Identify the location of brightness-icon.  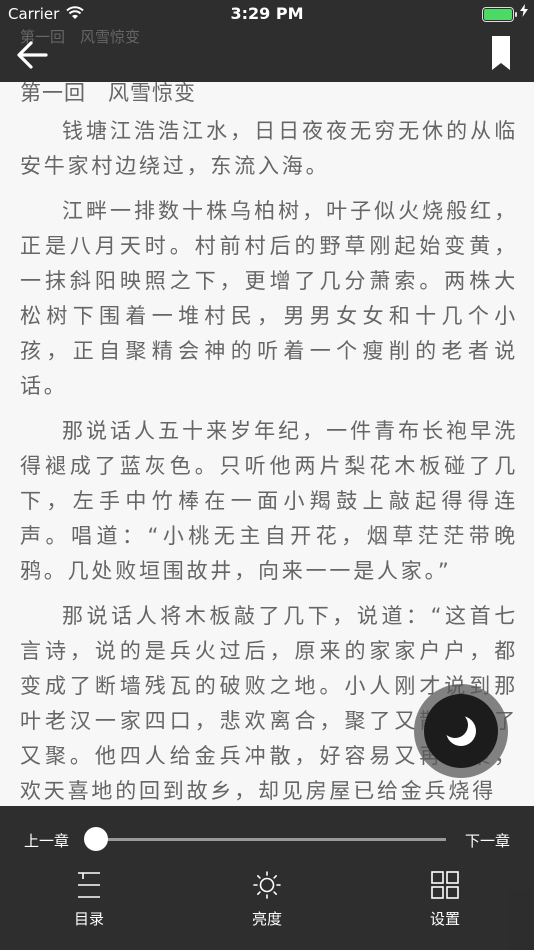
(267, 885).